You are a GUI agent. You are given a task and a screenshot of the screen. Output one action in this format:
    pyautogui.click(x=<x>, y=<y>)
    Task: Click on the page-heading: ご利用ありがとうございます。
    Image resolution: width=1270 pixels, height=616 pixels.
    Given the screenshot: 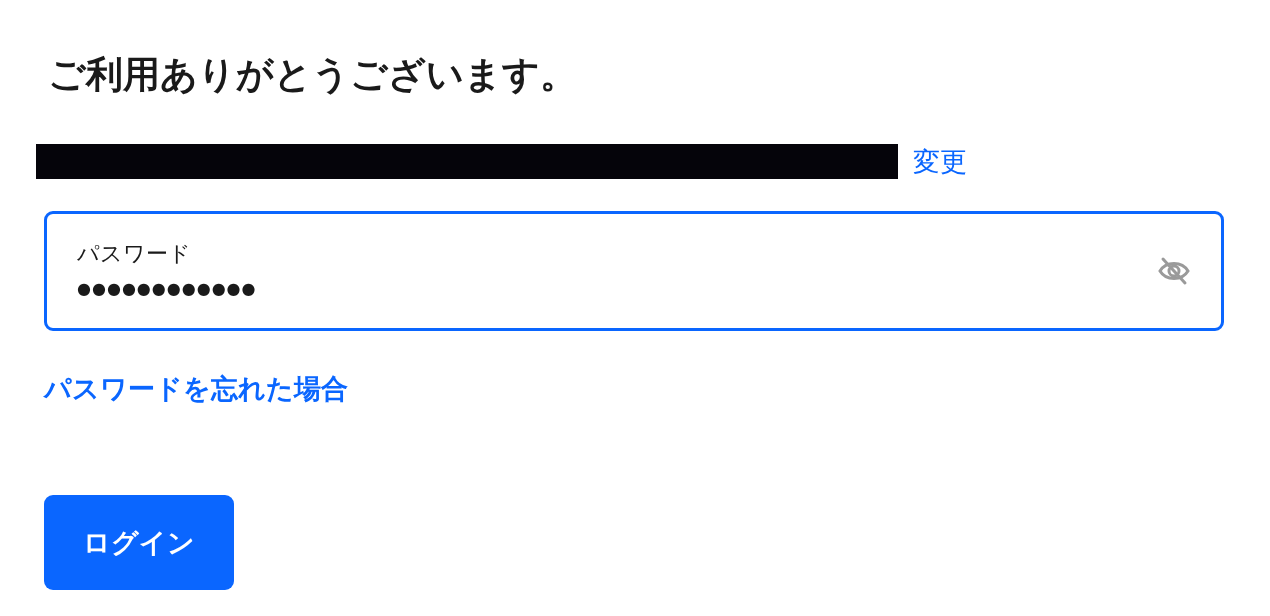 What is the action you would take?
    pyautogui.click(x=313, y=75)
    